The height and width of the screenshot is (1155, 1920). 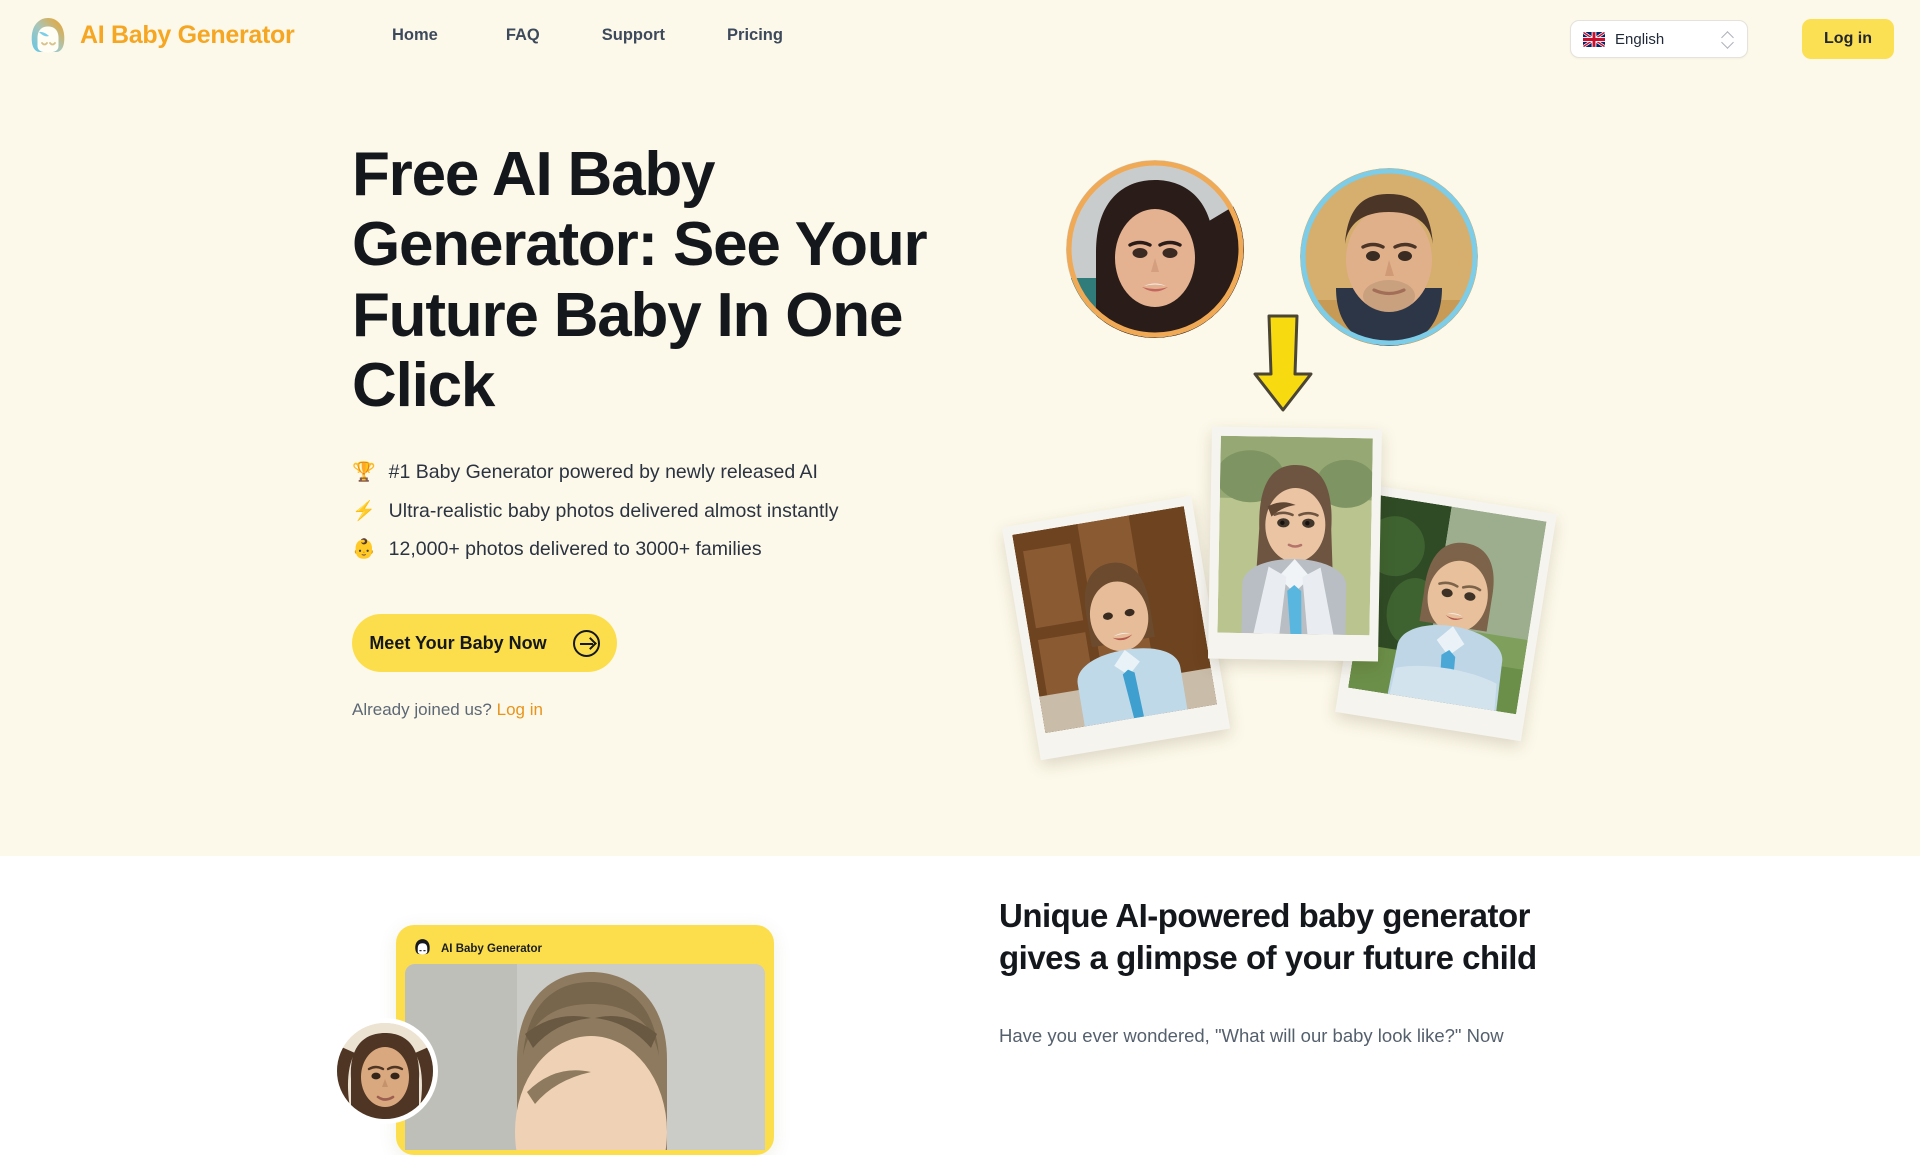 What do you see at coordinates (523, 35) in the screenshot?
I see `nav-link-faq: FAQ` at bounding box center [523, 35].